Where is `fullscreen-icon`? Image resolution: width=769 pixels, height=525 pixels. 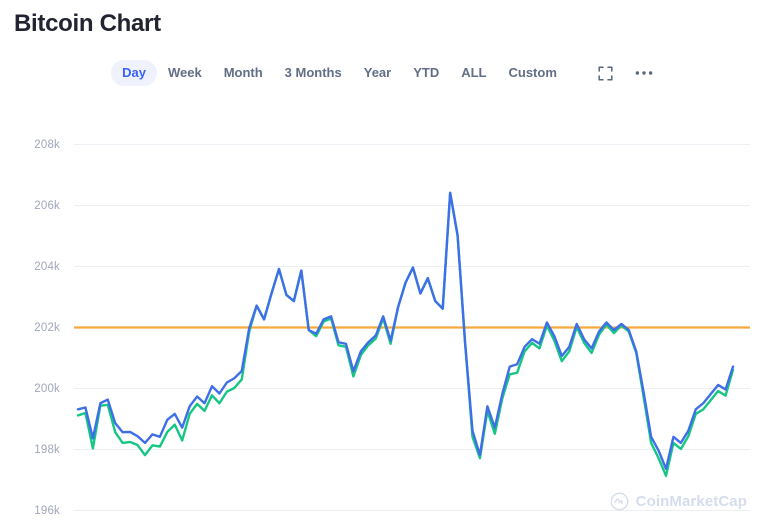
fullscreen-icon is located at coordinates (606, 73).